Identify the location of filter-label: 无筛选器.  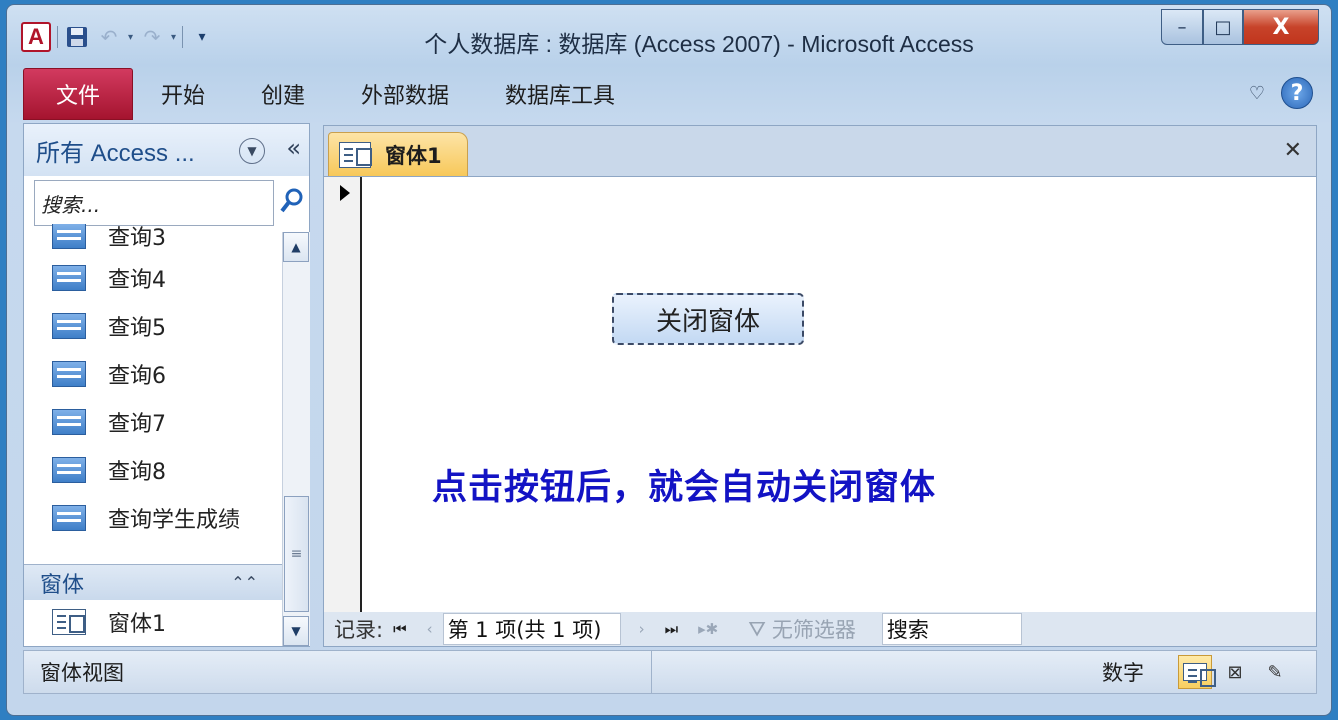
(813, 630).